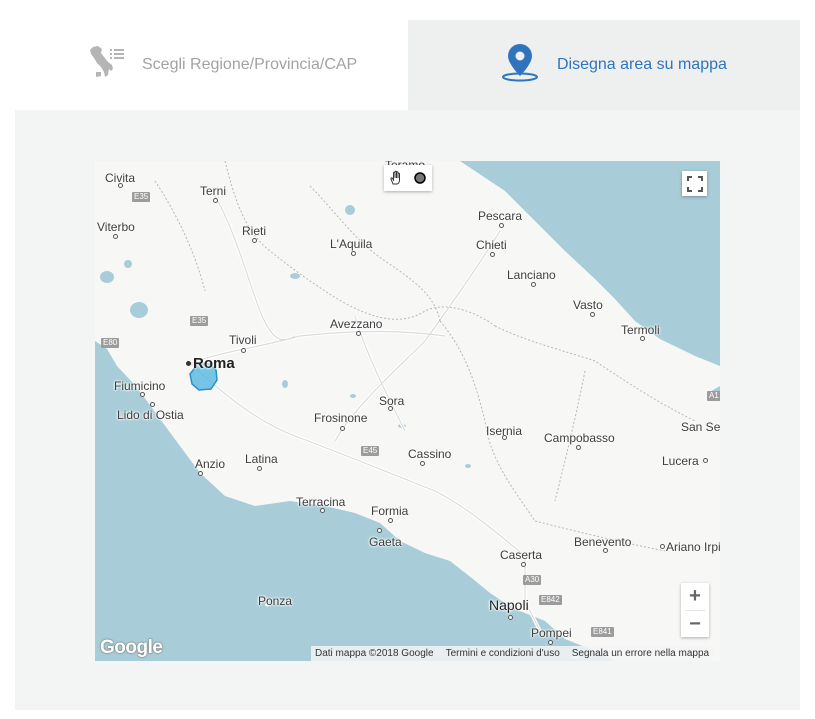  What do you see at coordinates (254, 231) in the screenshot?
I see `place-label: Rieti` at bounding box center [254, 231].